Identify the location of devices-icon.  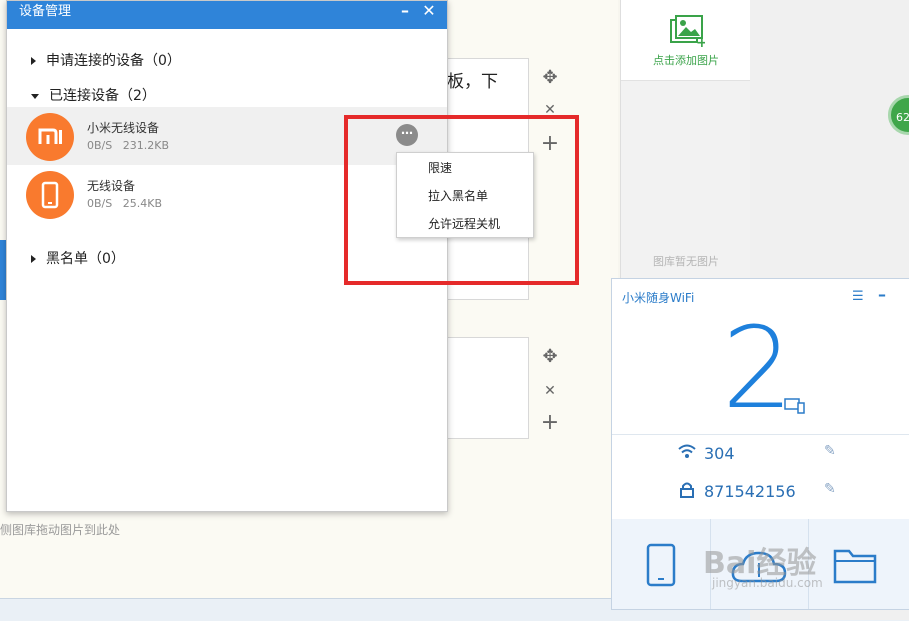
(794, 406).